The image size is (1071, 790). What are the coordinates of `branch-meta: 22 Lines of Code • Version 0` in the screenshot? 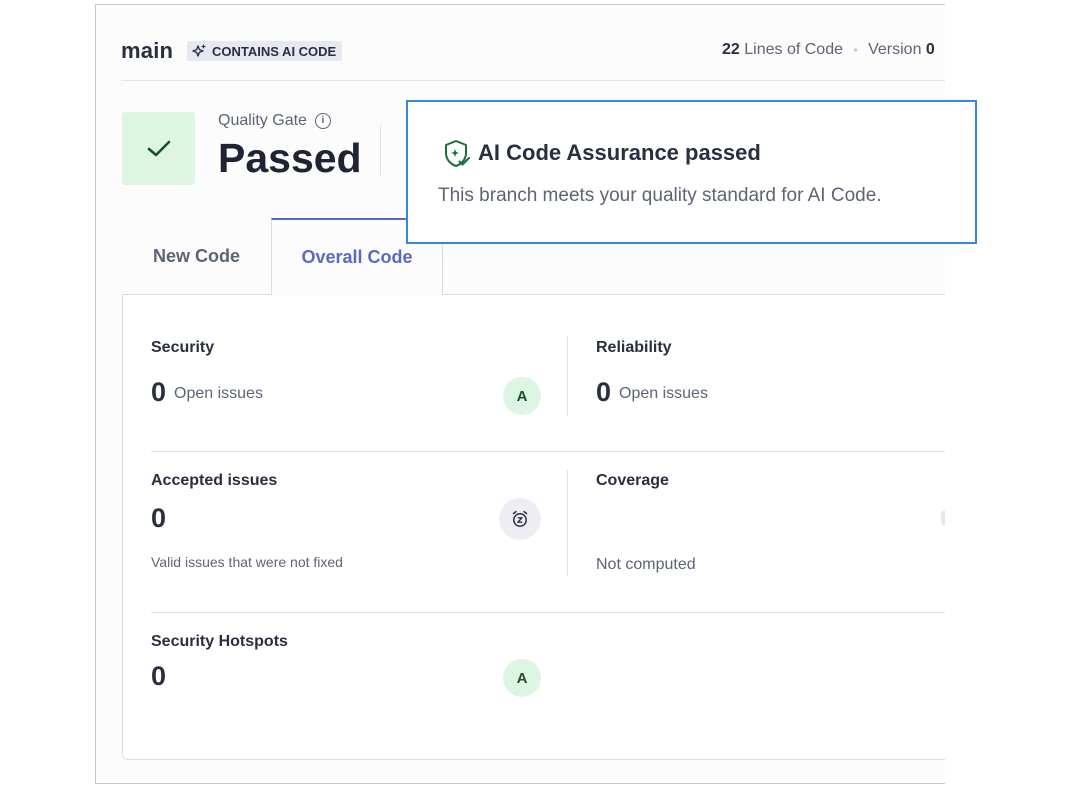 It's located at (828, 50).